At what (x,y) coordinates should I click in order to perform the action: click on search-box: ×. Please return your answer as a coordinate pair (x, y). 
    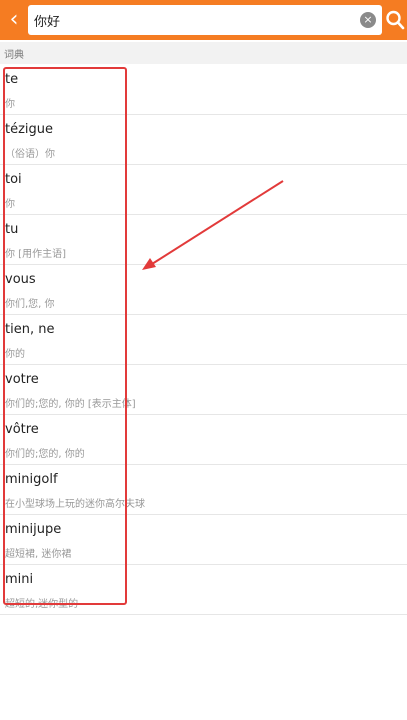
    Looking at the image, I should click on (205, 20).